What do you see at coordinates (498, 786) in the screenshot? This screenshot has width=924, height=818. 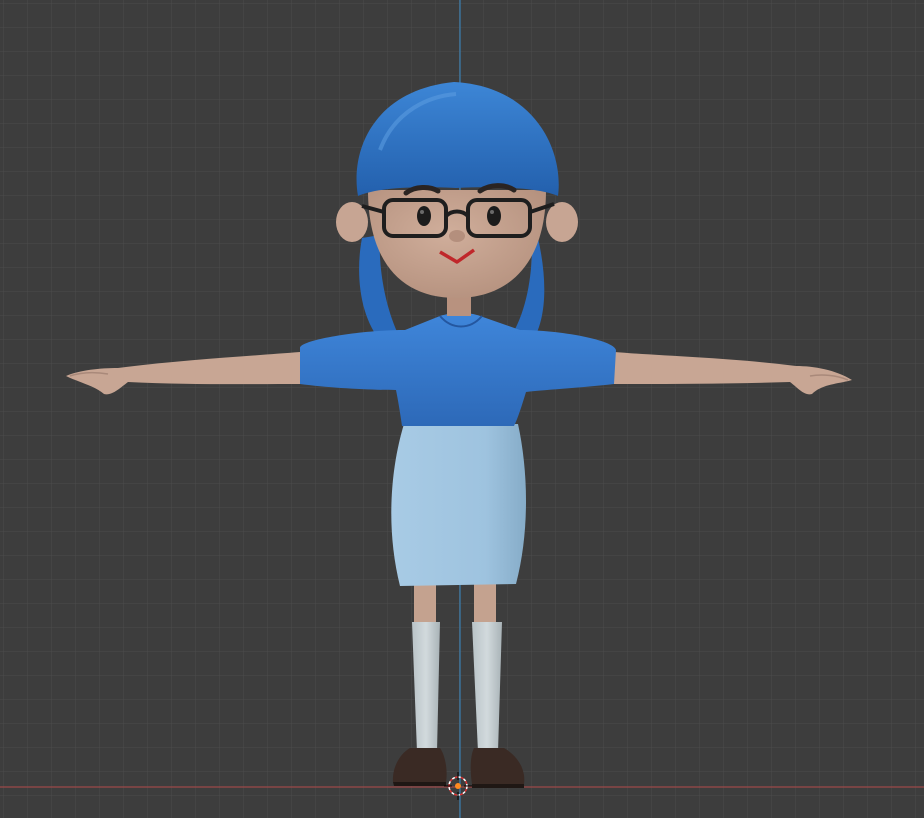 I see `right-shoe-sole` at bounding box center [498, 786].